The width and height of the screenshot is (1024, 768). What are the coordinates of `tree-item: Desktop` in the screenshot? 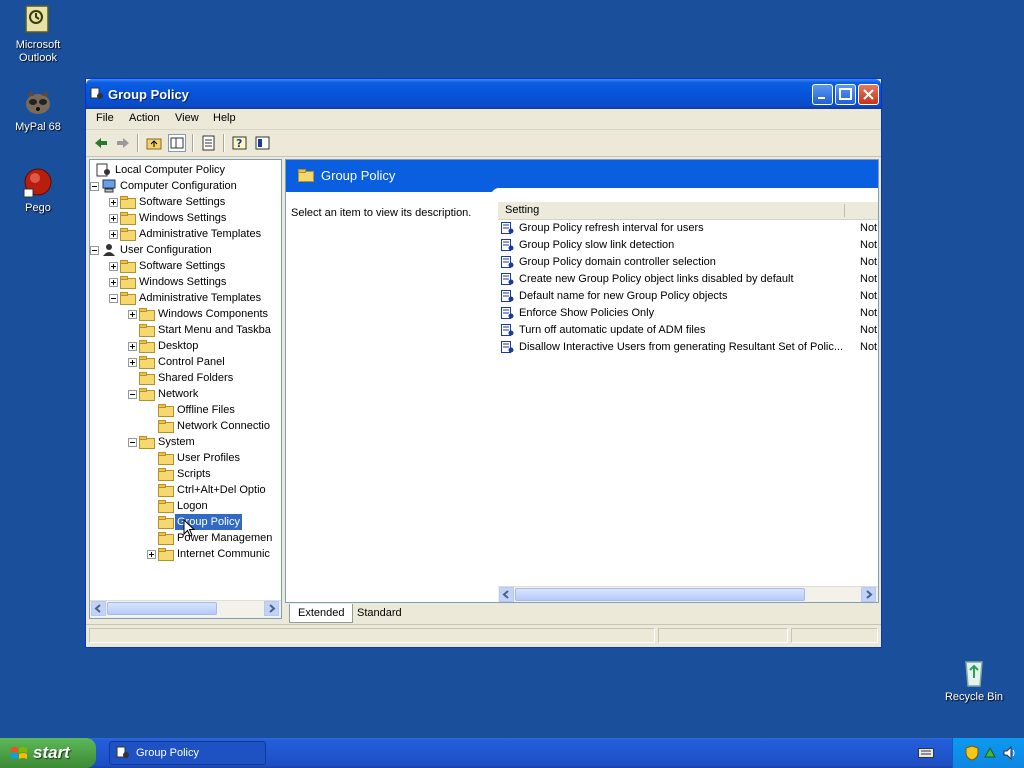 It's located at (185, 346).